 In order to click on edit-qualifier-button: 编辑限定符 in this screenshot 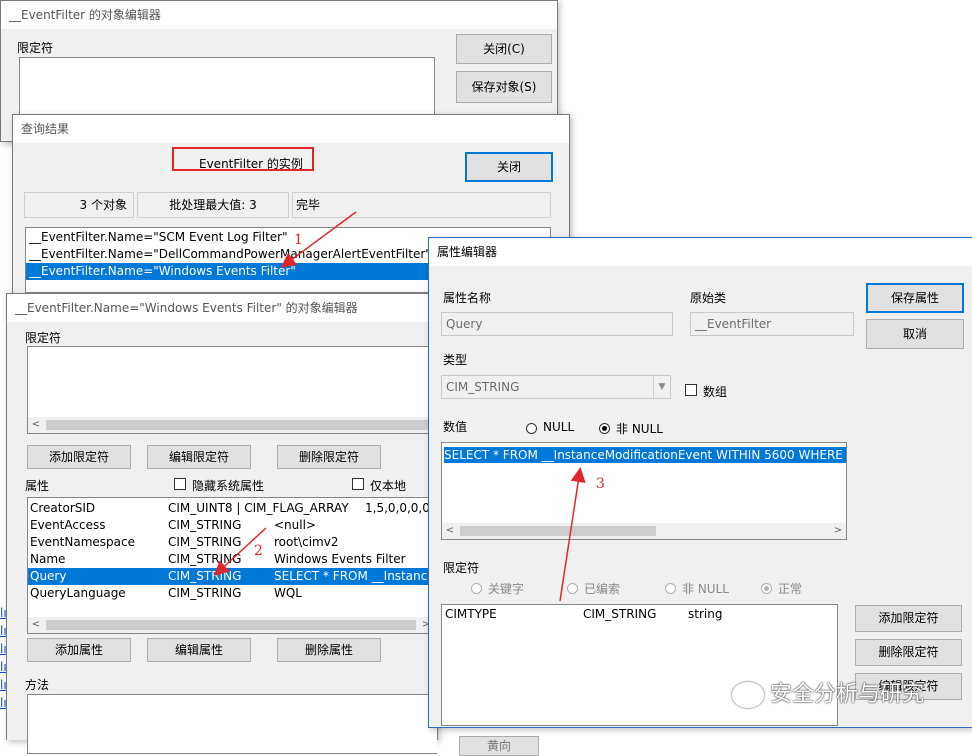, I will do `click(199, 457)`.